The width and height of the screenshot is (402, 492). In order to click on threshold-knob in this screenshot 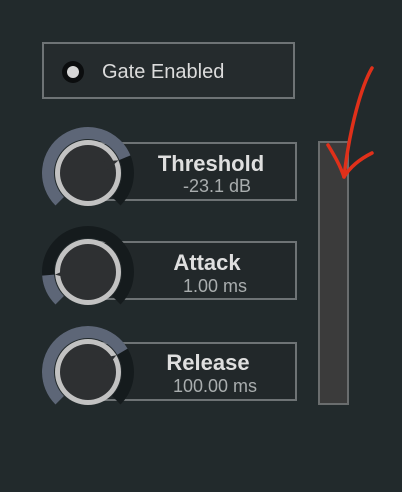, I will do `click(88, 173)`.